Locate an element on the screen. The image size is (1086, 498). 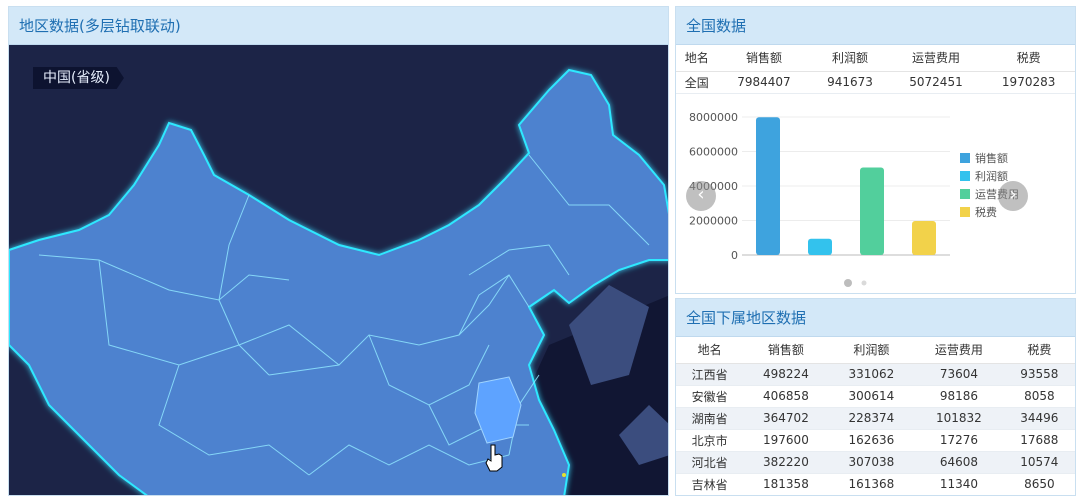
cell-profit: 300614 is located at coordinates (871, 396).